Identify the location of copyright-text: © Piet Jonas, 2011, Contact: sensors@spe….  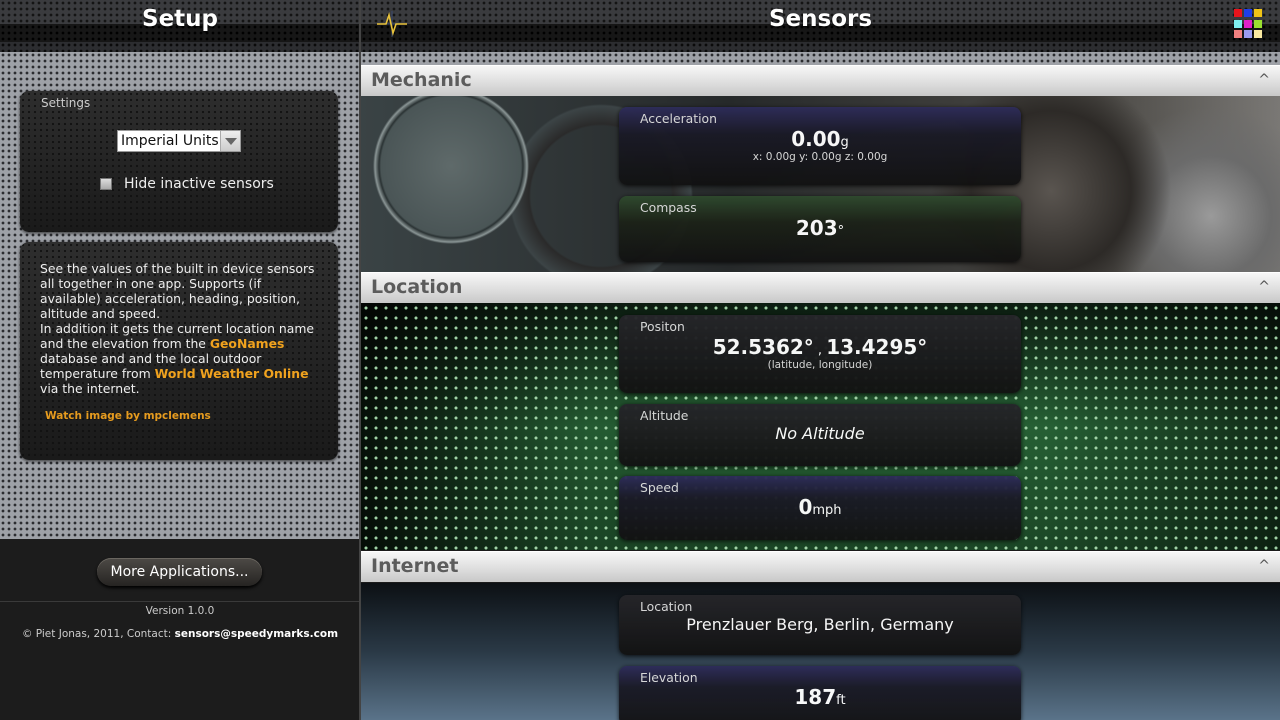
(180, 634).